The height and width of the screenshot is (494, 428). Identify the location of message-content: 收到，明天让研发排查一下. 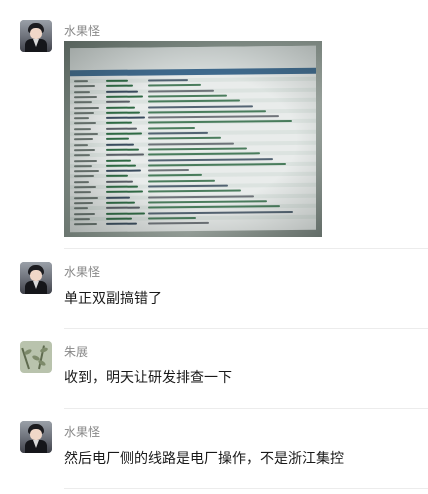
(148, 377).